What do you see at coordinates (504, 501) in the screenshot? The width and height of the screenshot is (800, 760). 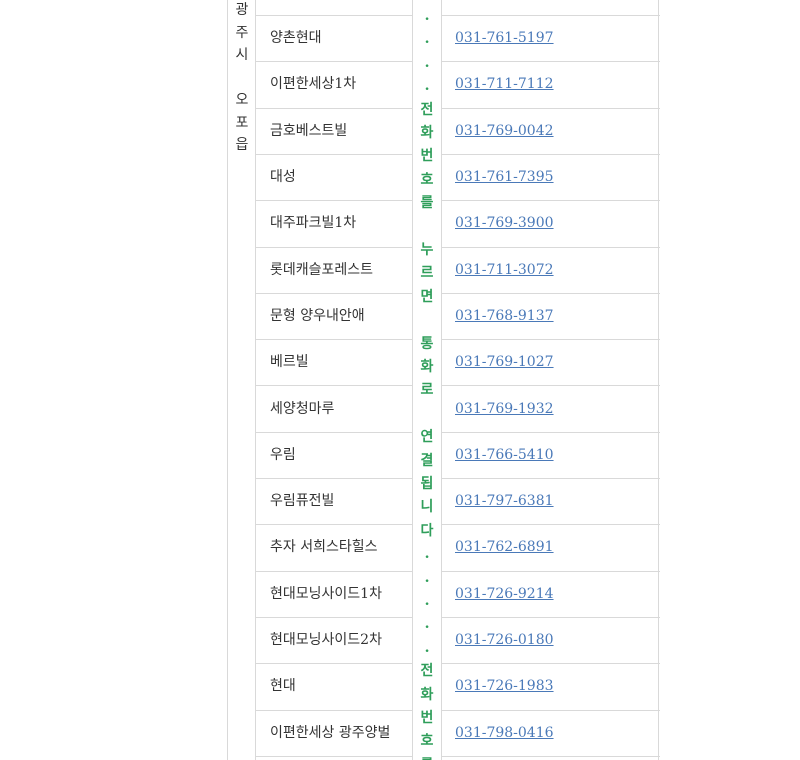 I see `phone-link: 031-797-6381` at bounding box center [504, 501].